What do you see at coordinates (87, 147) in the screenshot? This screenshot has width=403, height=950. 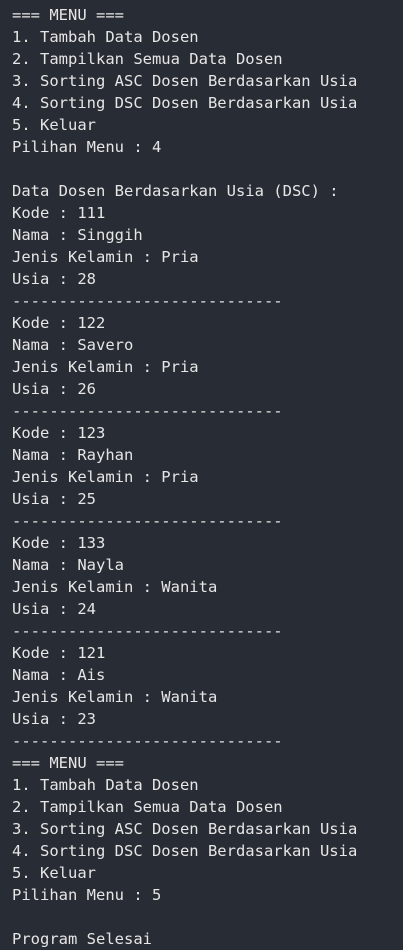 I see `menu-prompt: Pilihan Menu : 4` at bounding box center [87, 147].